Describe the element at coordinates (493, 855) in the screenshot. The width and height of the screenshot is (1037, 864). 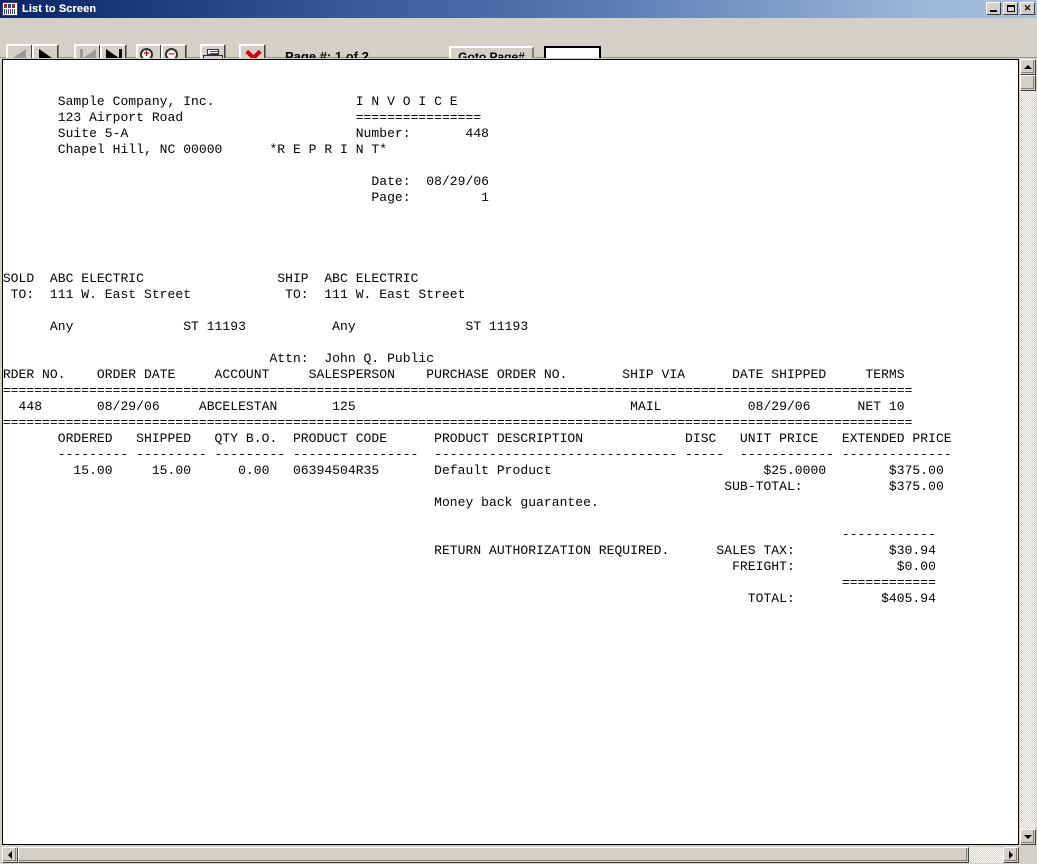
I see `horizontal-scroll-thumb` at that location.